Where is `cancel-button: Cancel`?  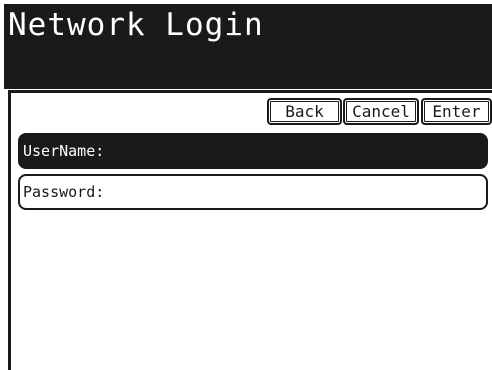 cancel-button: Cancel is located at coordinates (381, 111).